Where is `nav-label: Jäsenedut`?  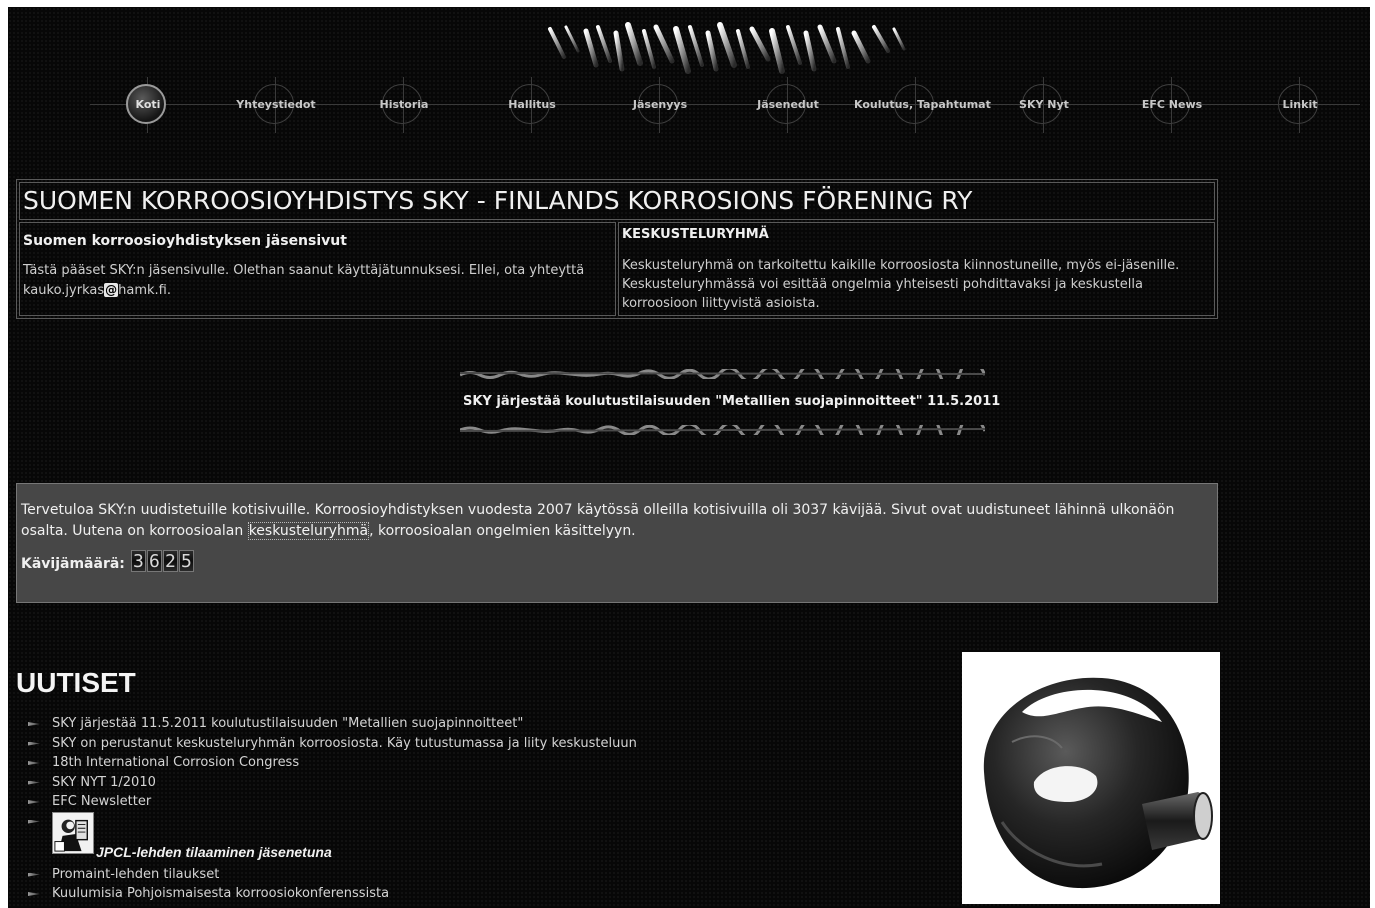
nav-label: Jäsenedut is located at coordinates (788, 104).